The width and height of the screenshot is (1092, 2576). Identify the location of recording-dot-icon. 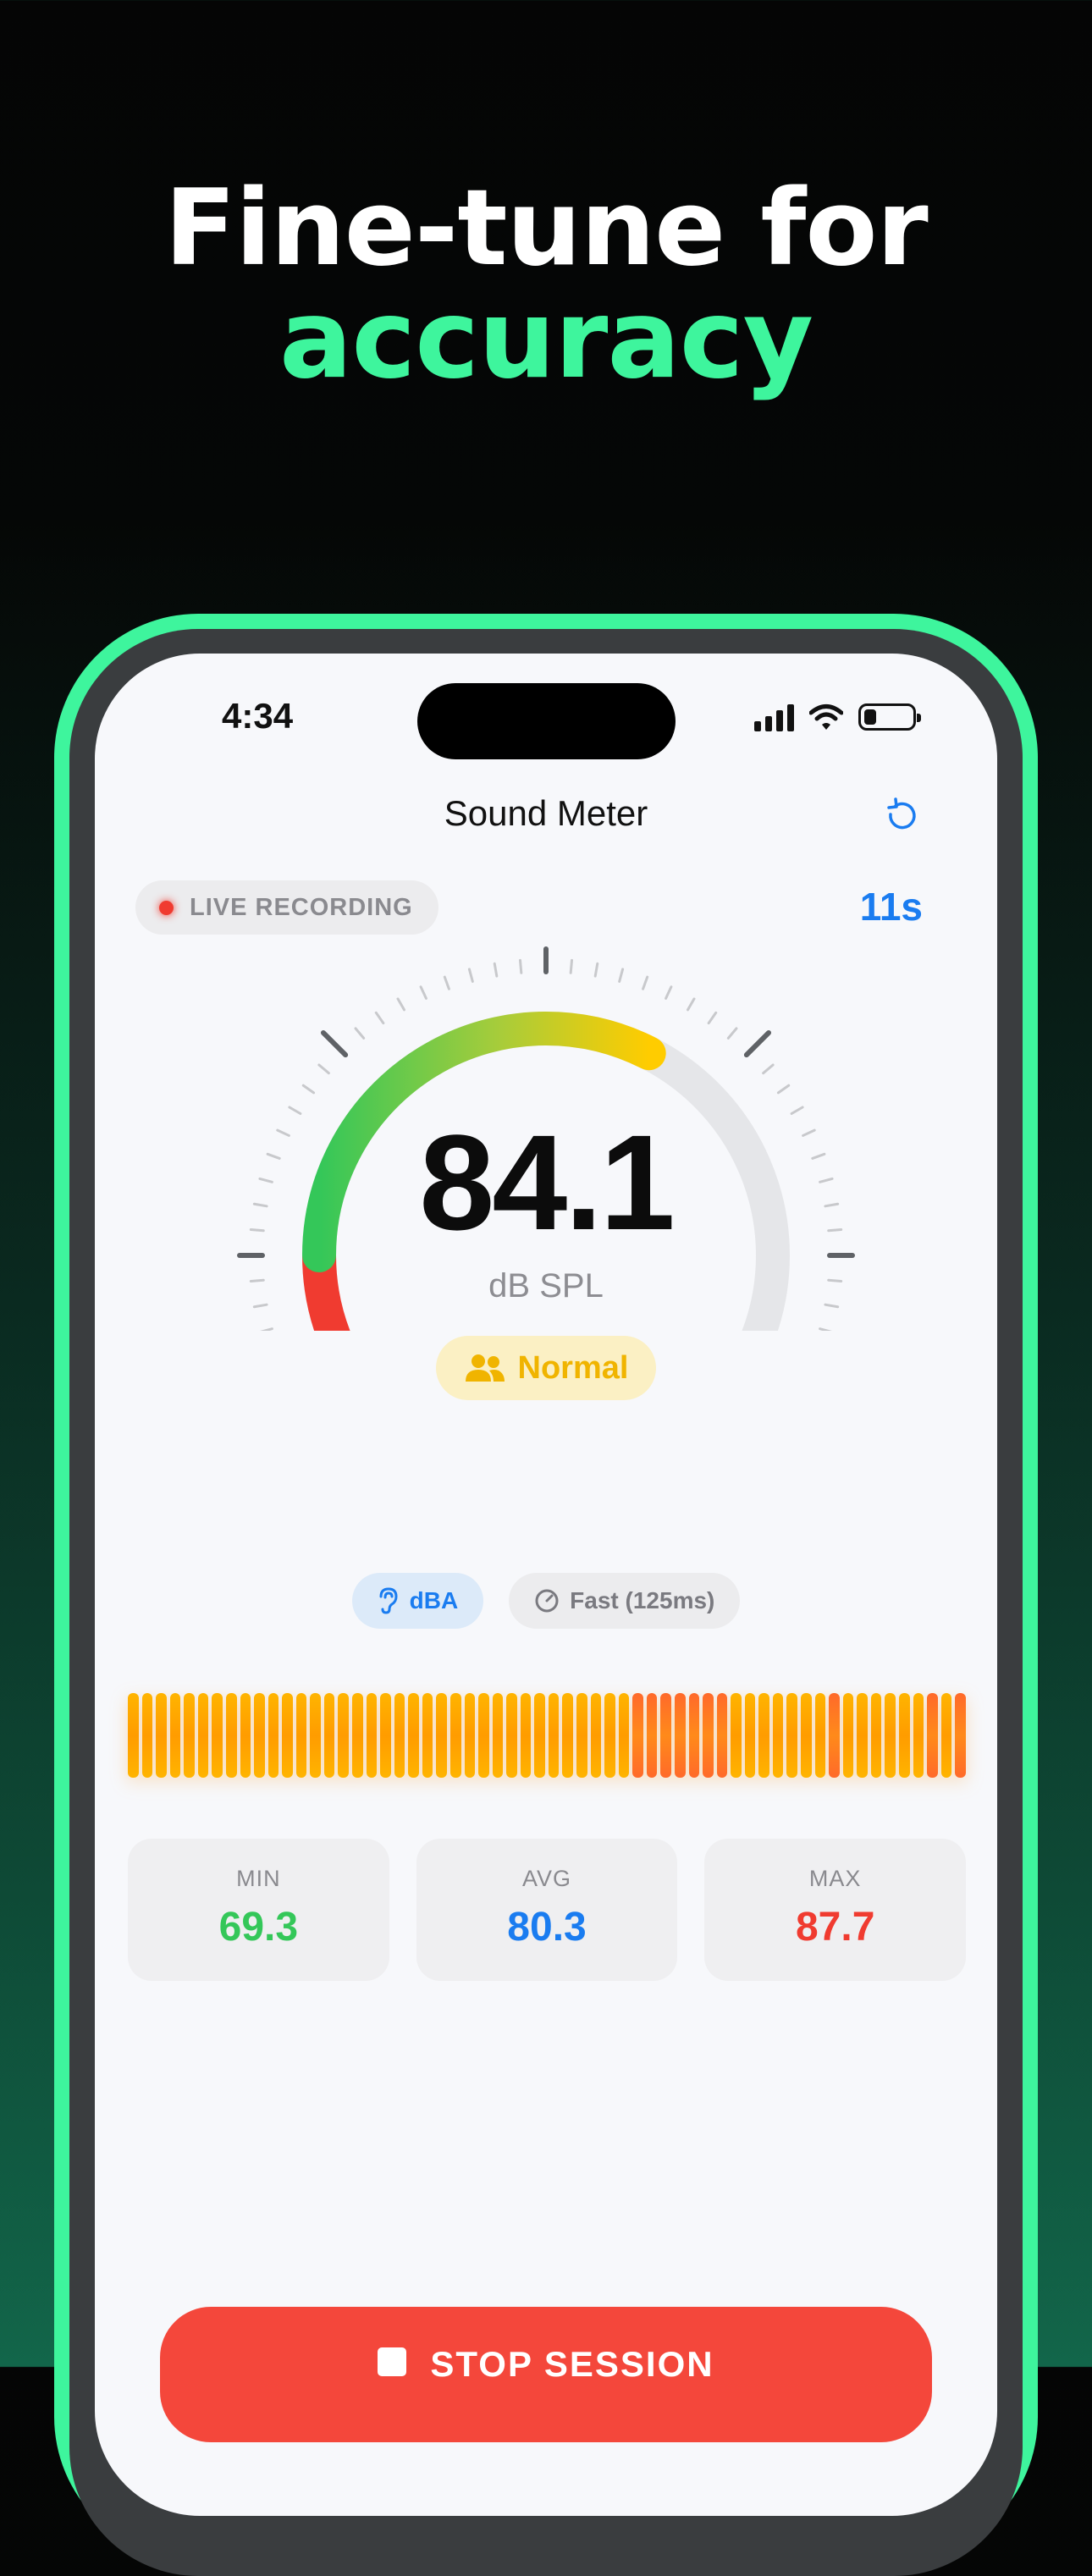
(166, 908).